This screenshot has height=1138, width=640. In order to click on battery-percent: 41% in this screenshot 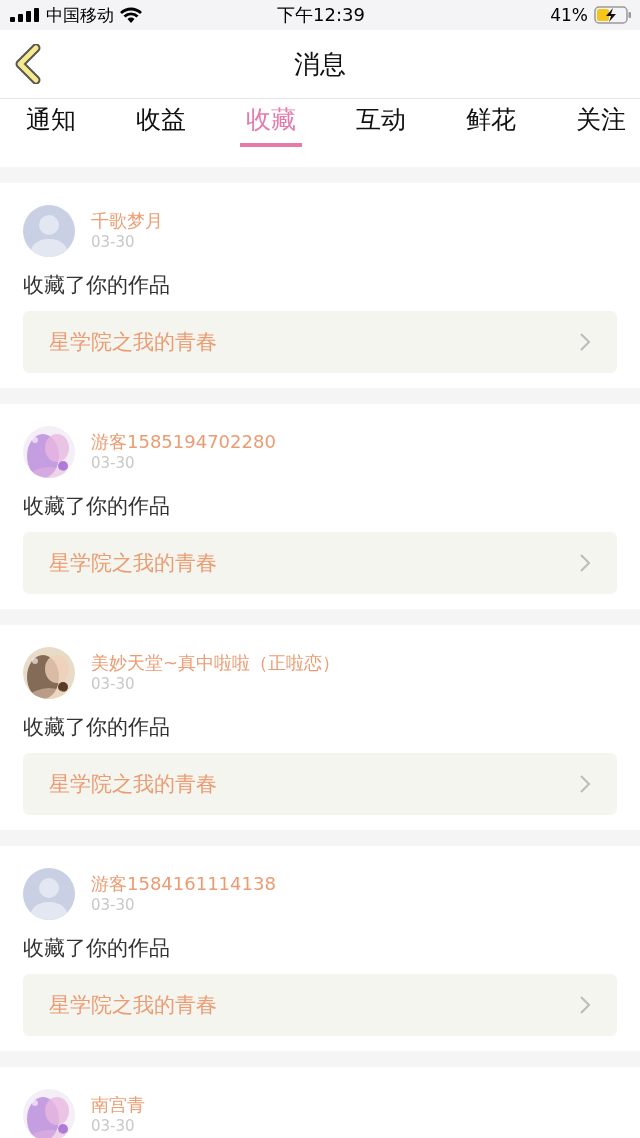, I will do `click(569, 15)`.